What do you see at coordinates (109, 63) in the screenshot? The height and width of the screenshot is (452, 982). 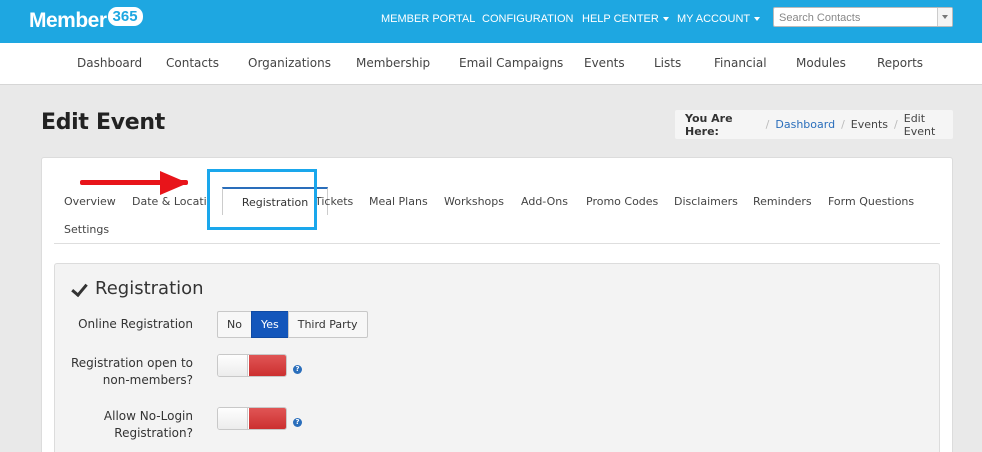 I see `nav-dashboard: Dashboard` at bounding box center [109, 63].